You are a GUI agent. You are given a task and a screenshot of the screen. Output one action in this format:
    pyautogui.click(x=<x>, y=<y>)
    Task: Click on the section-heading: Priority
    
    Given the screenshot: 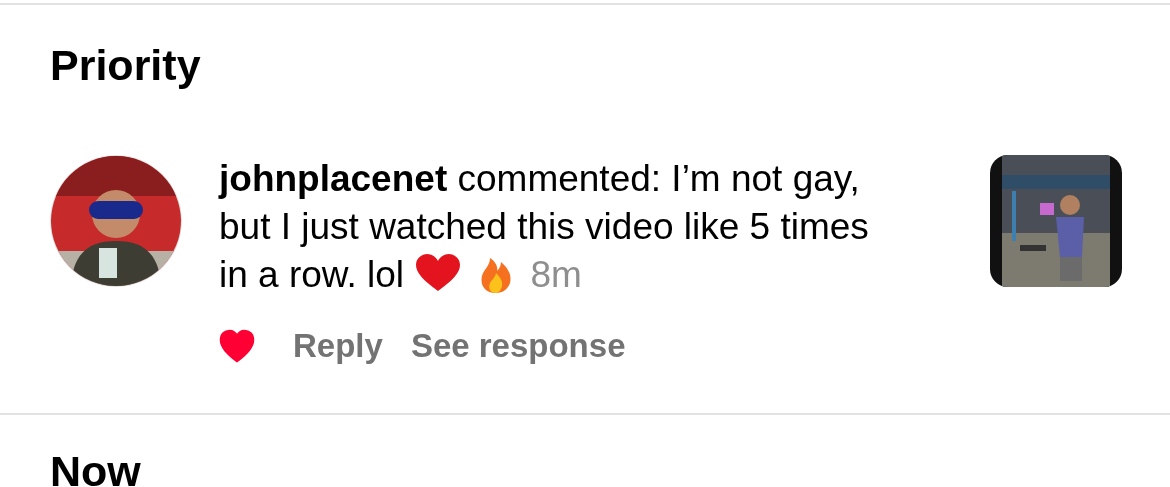 What is the action you would take?
    pyautogui.click(x=125, y=65)
    